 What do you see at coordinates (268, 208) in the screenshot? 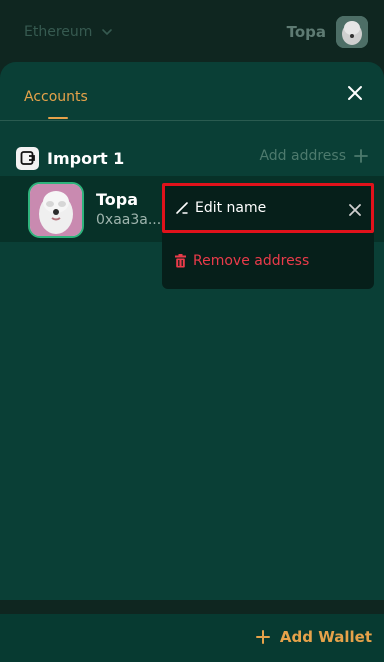
I see `edit-name-menu-item: Edit name` at bounding box center [268, 208].